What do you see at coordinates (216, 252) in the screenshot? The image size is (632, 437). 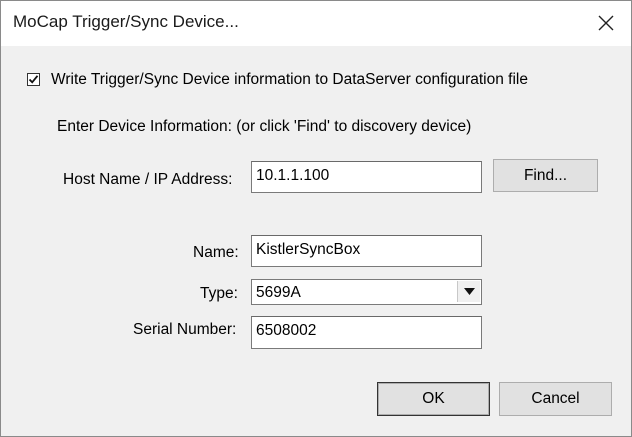 I see `name-label: Name:` at bounding box center [216, 252].